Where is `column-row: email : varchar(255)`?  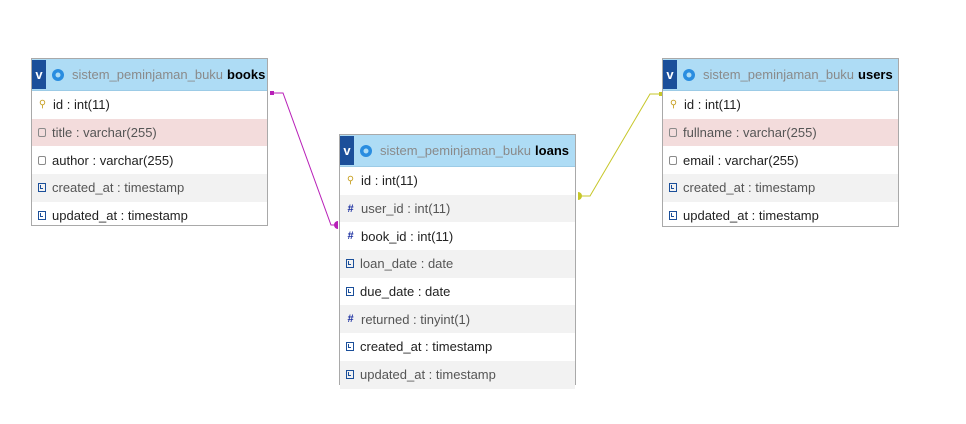 column-row: email : varchar(255) is located at coordinates (780, 160).